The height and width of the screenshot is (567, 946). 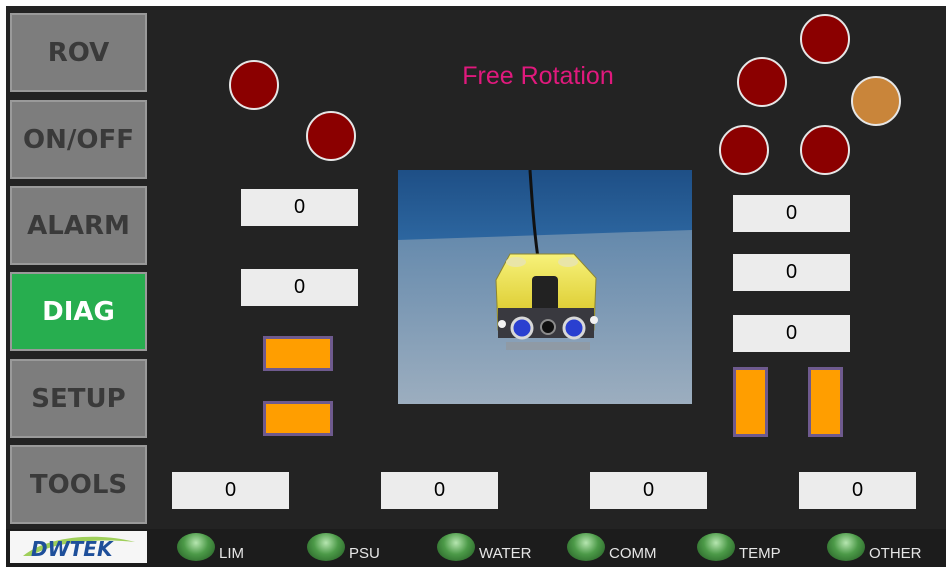 I want to click on rov-camera-view, so click(x=545, y=287).